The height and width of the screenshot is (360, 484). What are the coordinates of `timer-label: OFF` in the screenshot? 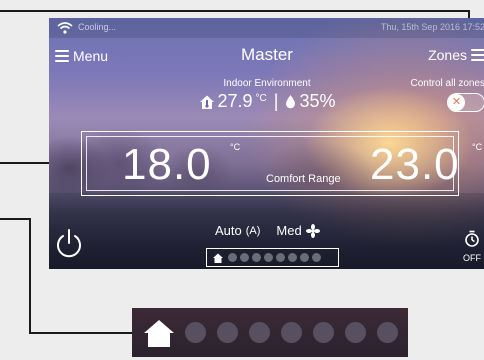 It's located at (472, 258).